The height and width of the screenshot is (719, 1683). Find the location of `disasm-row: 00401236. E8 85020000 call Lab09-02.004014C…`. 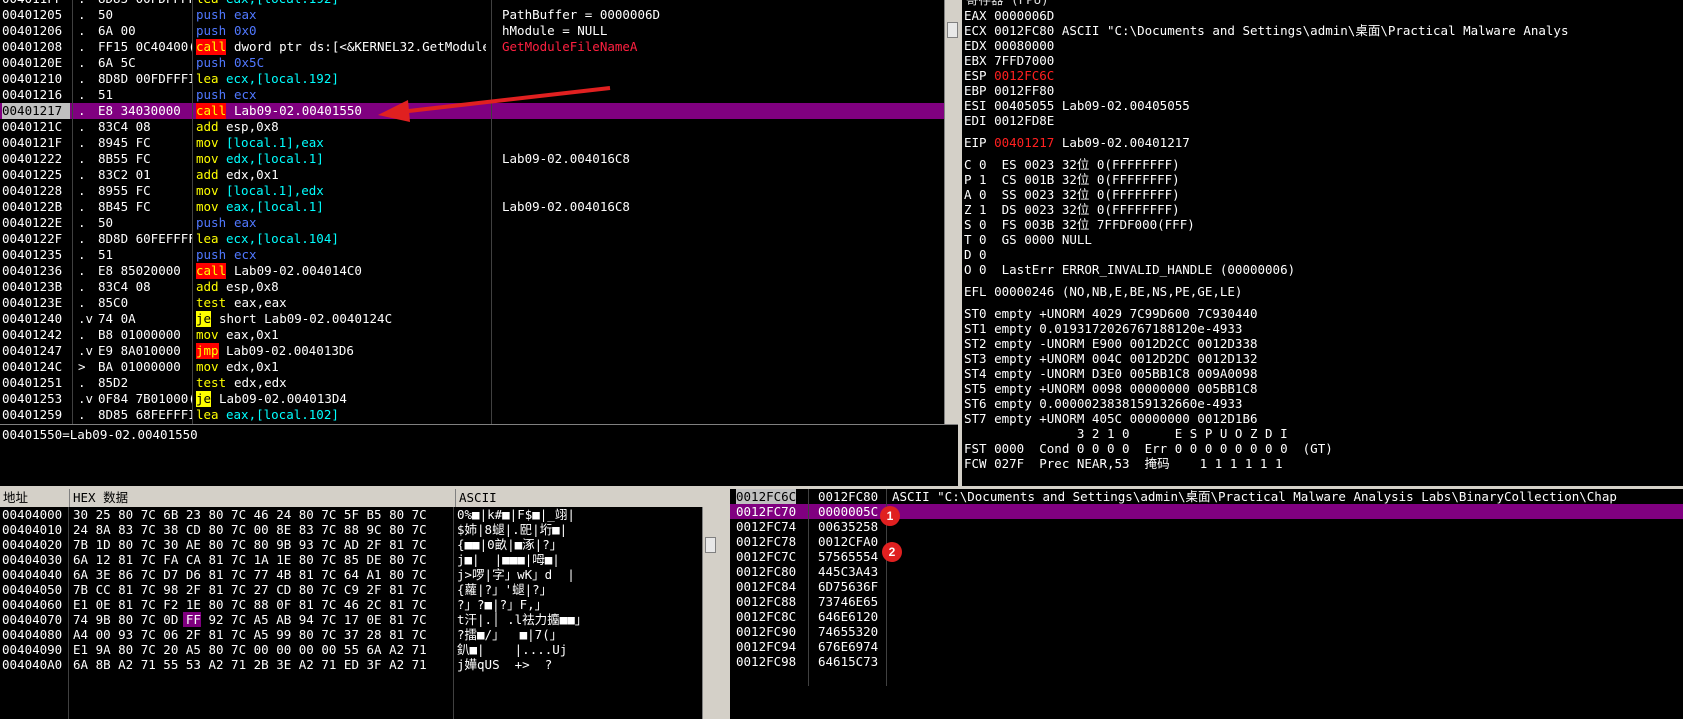

disasm-row: 00401236. E8 85020000 call Lab09-02.004014C… is located at coordinates (472, 271).